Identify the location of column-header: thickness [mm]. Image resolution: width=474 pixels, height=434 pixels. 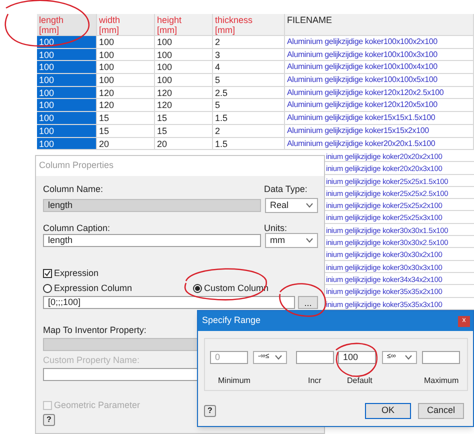
(249, 25).